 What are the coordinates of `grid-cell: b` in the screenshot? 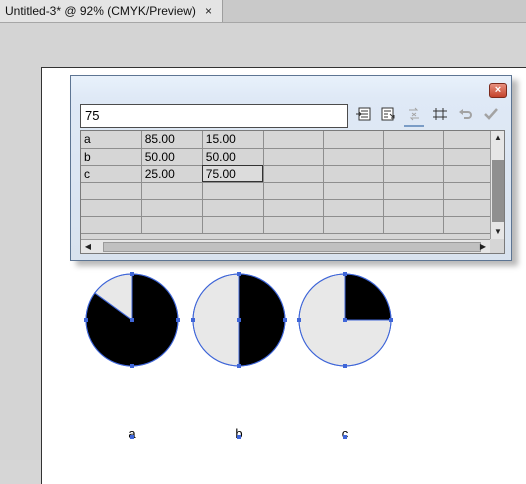 It's located at (111, 157).